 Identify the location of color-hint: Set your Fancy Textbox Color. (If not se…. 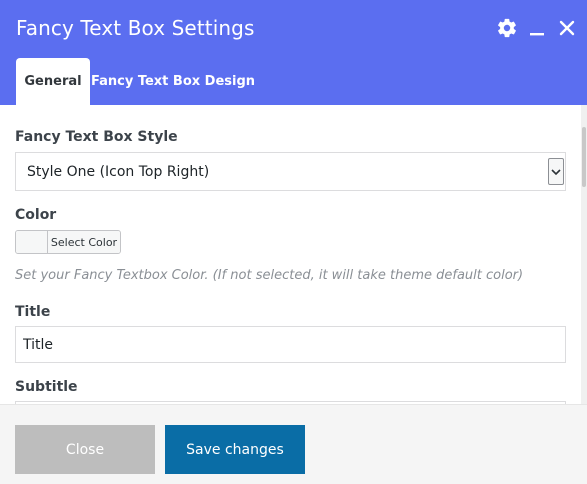
(269, 275).